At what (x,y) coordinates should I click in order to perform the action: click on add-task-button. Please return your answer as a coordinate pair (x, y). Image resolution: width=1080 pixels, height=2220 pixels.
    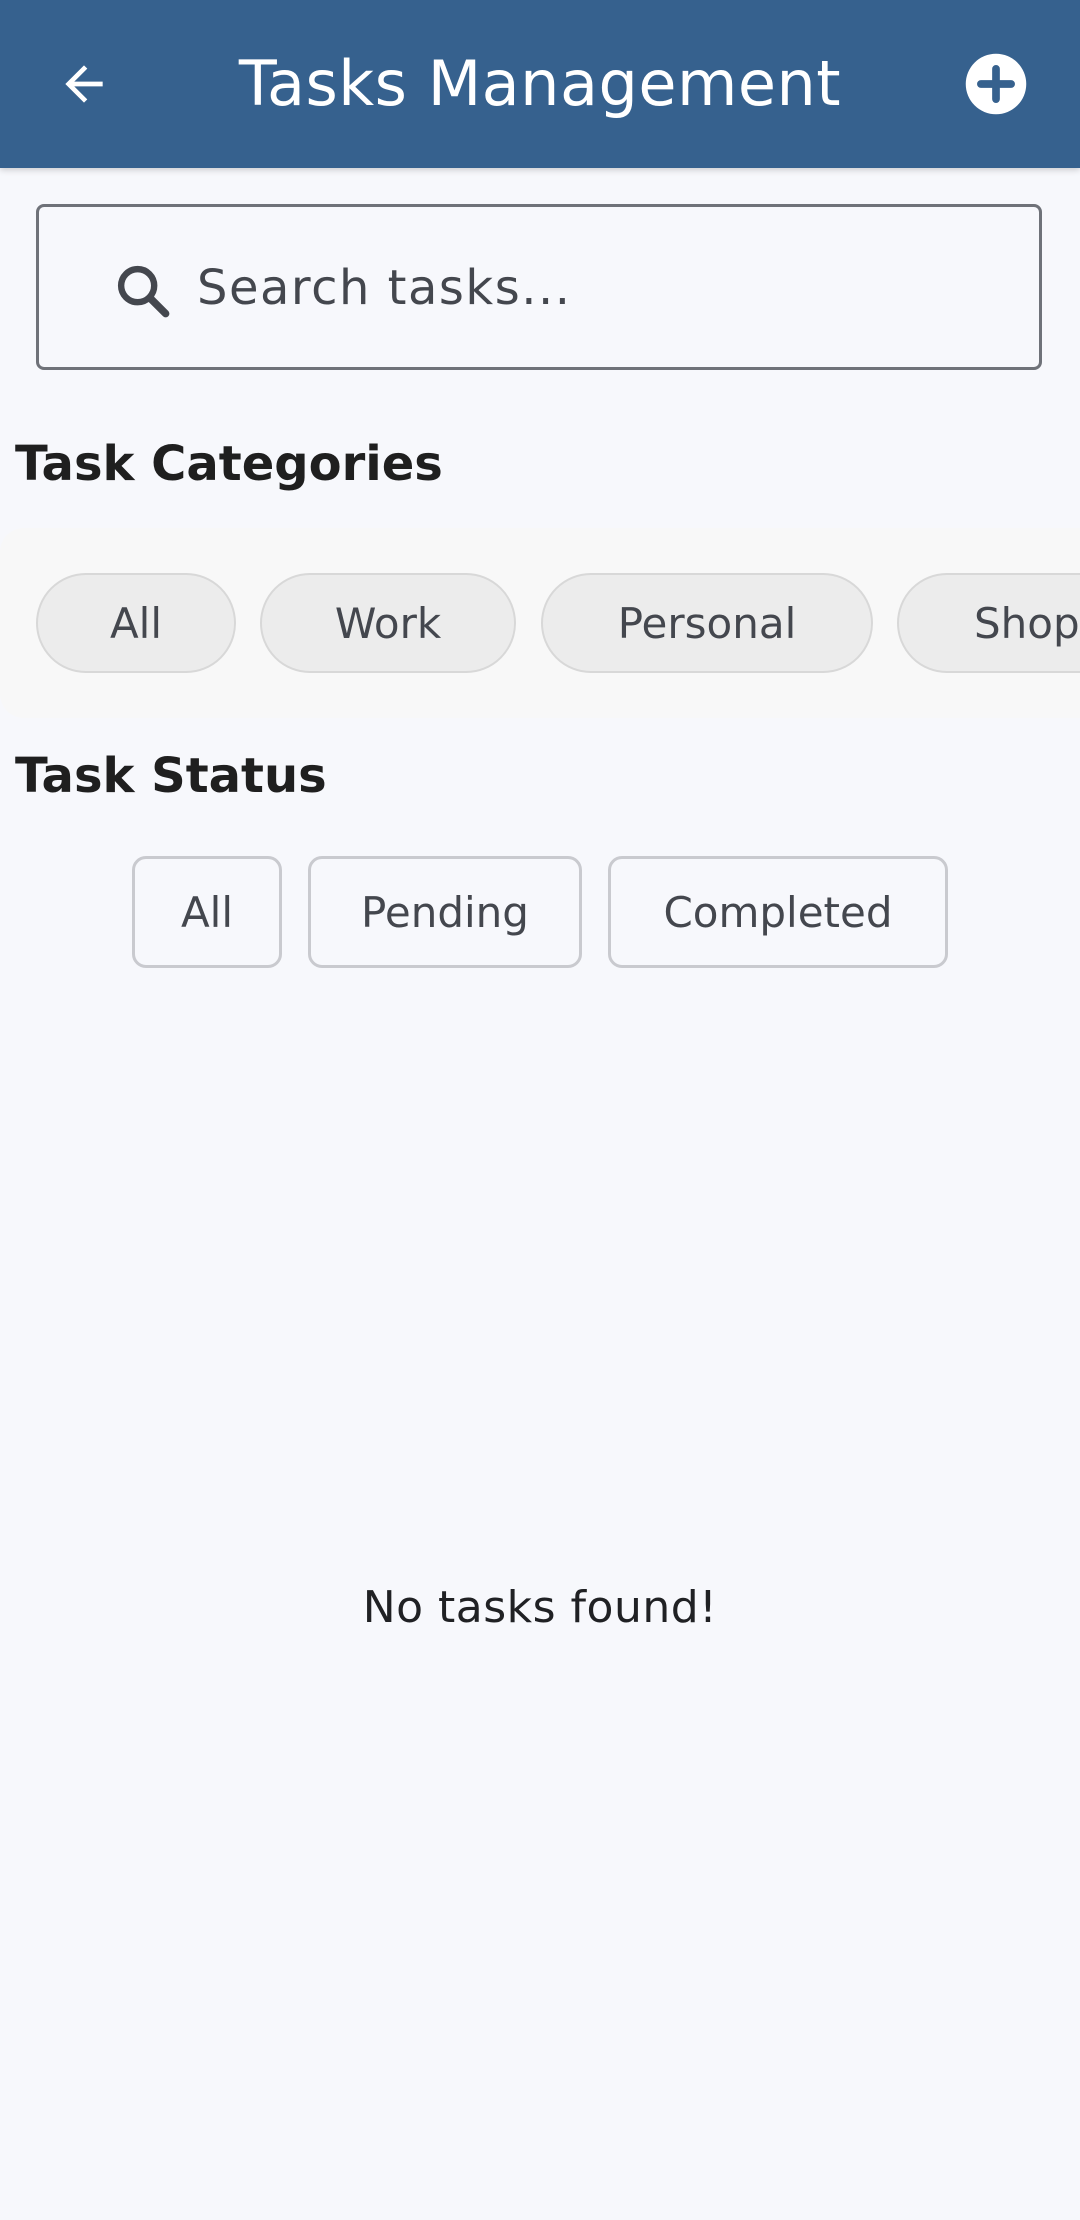
    Looking at the image, I should click on (996, 84).